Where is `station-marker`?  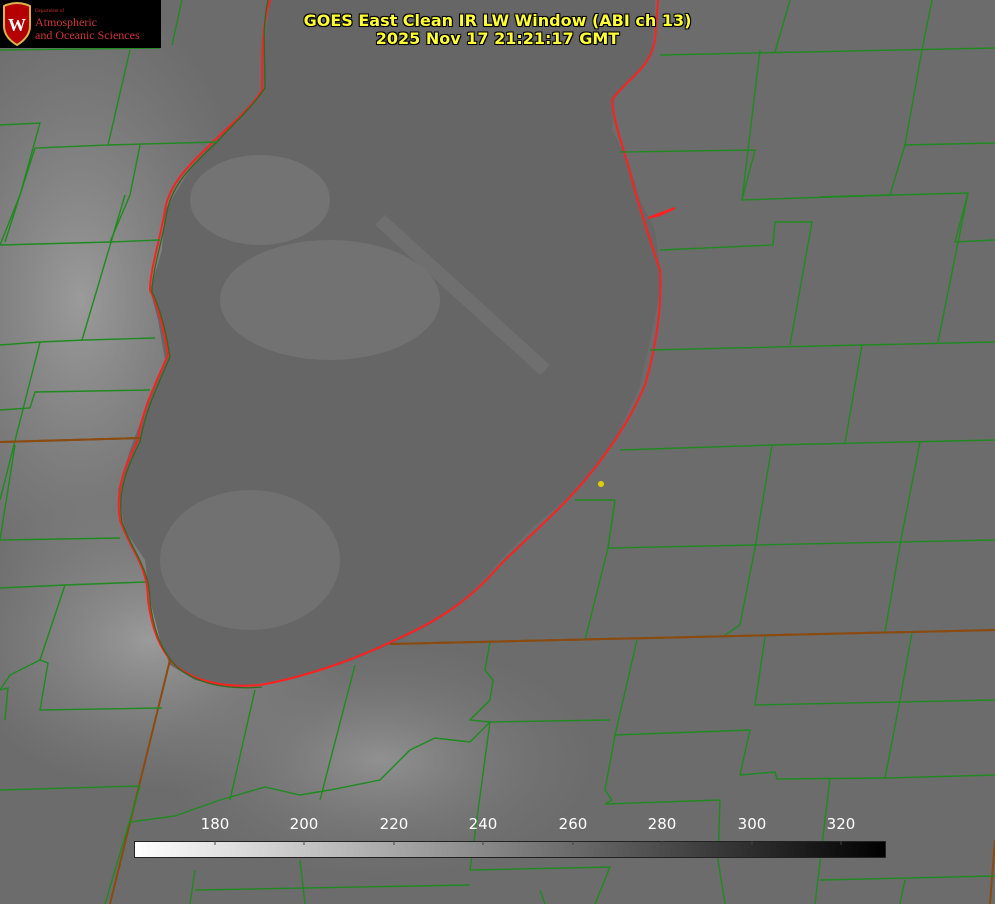
station-marker is located at coordinates (601, 484).